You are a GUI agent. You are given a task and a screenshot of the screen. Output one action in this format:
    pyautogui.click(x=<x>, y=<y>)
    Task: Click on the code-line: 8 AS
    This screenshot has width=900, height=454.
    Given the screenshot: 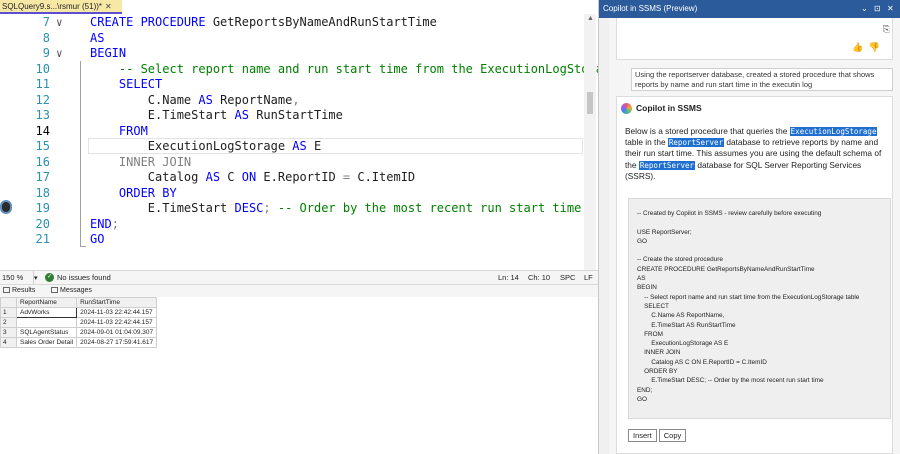 What is the action you would take?
    pyautogui.click(x=299, y=39)
    